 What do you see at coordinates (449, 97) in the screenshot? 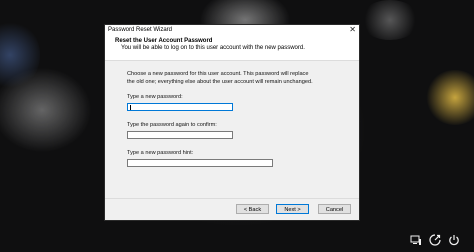
I see `background-bokeh-yellow` at bounding box center [449, 97].